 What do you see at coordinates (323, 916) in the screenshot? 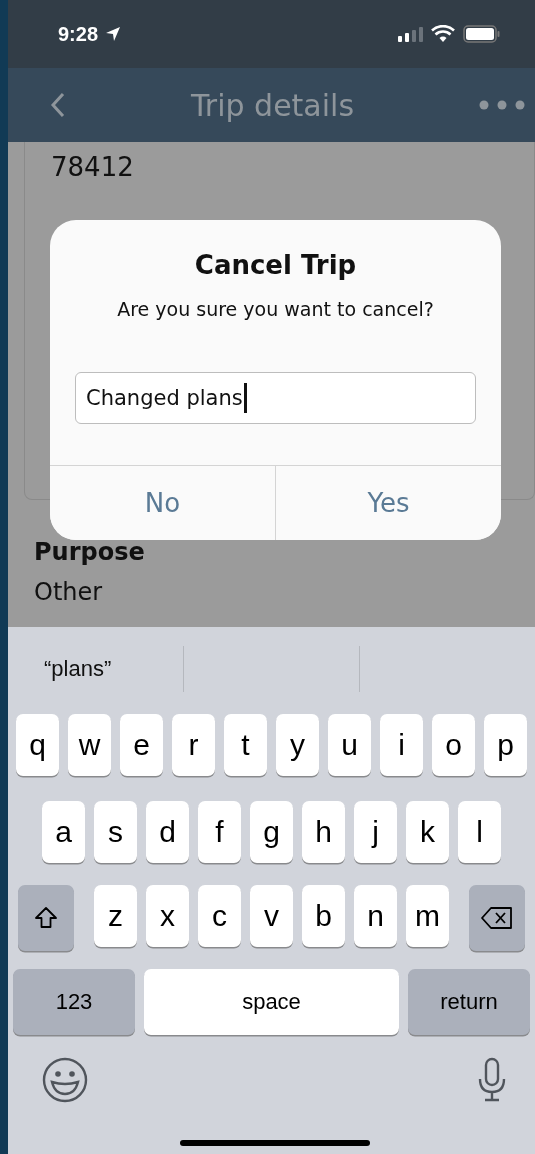
I see `key: b` at bounding box center [323, 916].